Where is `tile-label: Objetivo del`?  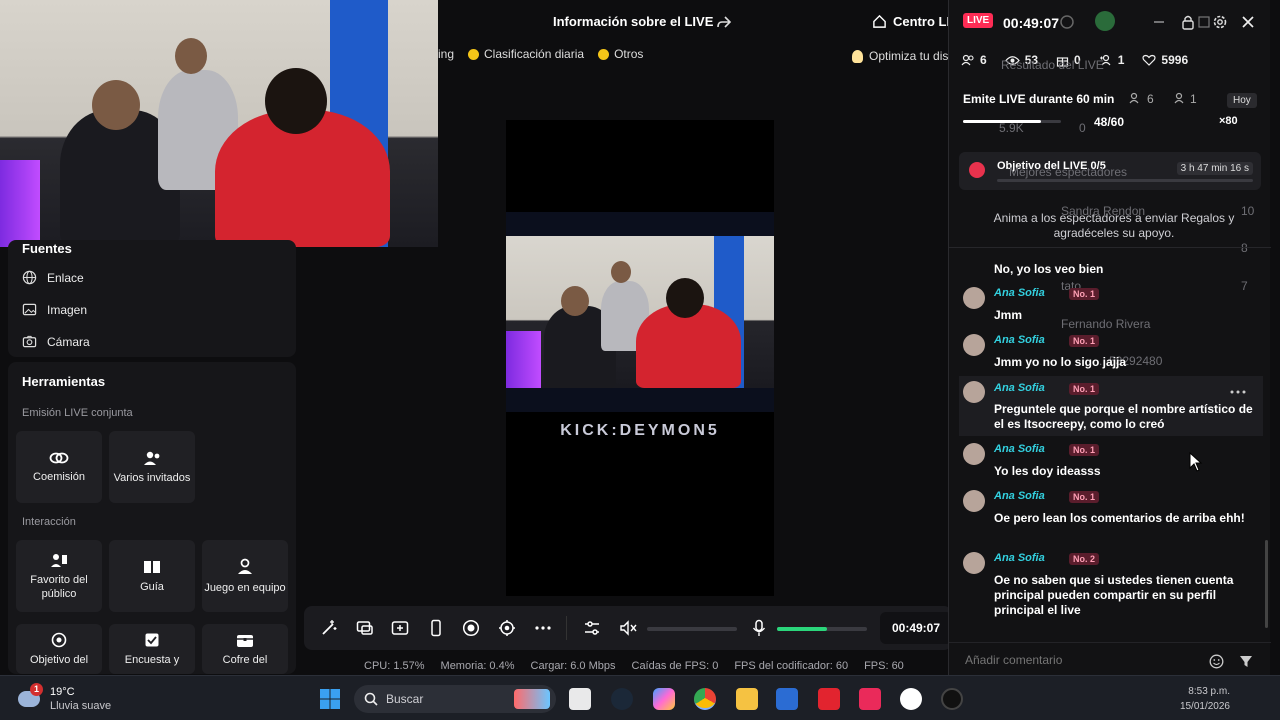
tile-label: Objetivo del is located at coordinates (59, 660).